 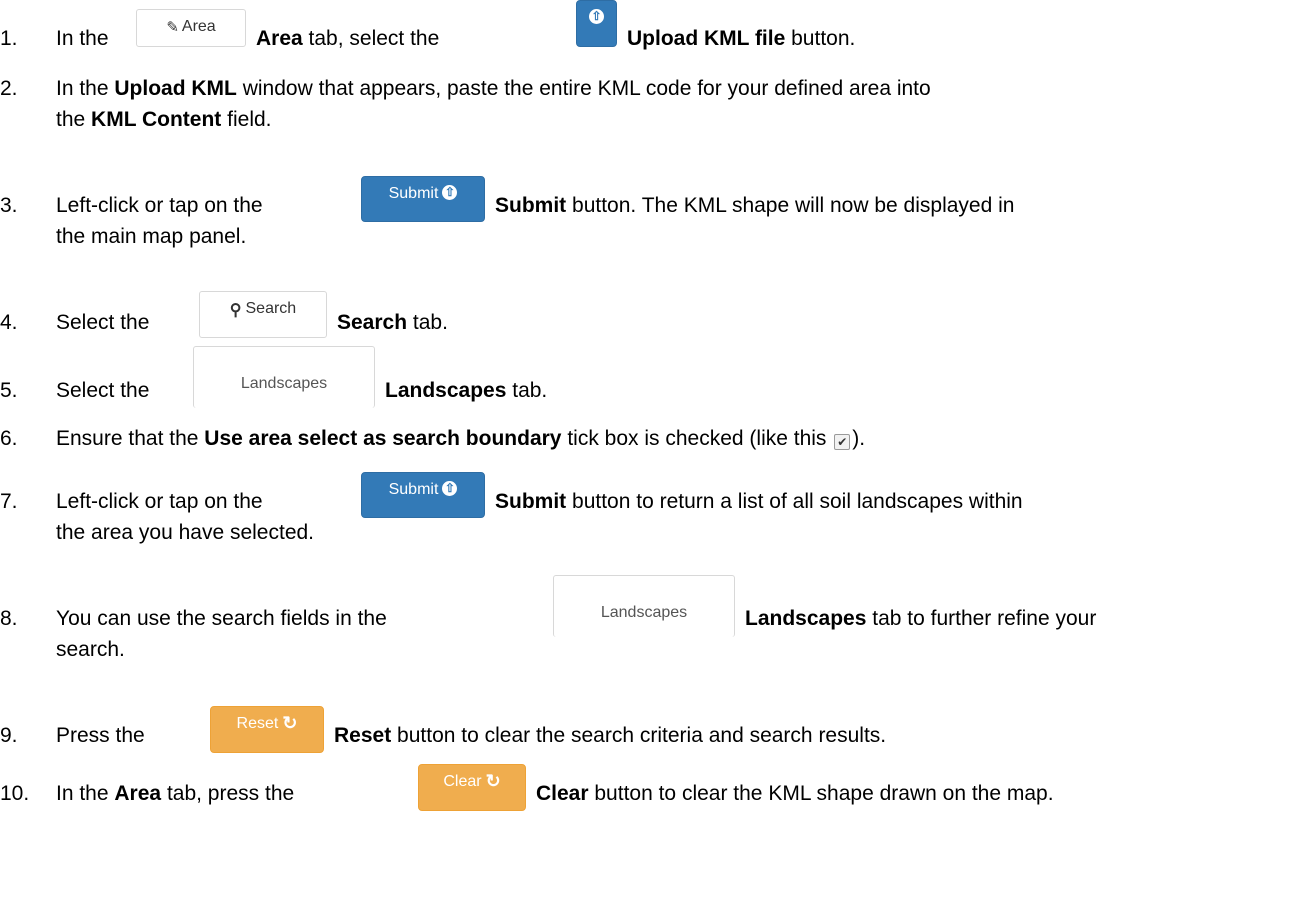 What do you see at coordinates (221, 618) in the screenshot?
I see `text: You can use the search fields in the` at bounding box center [221, 618].